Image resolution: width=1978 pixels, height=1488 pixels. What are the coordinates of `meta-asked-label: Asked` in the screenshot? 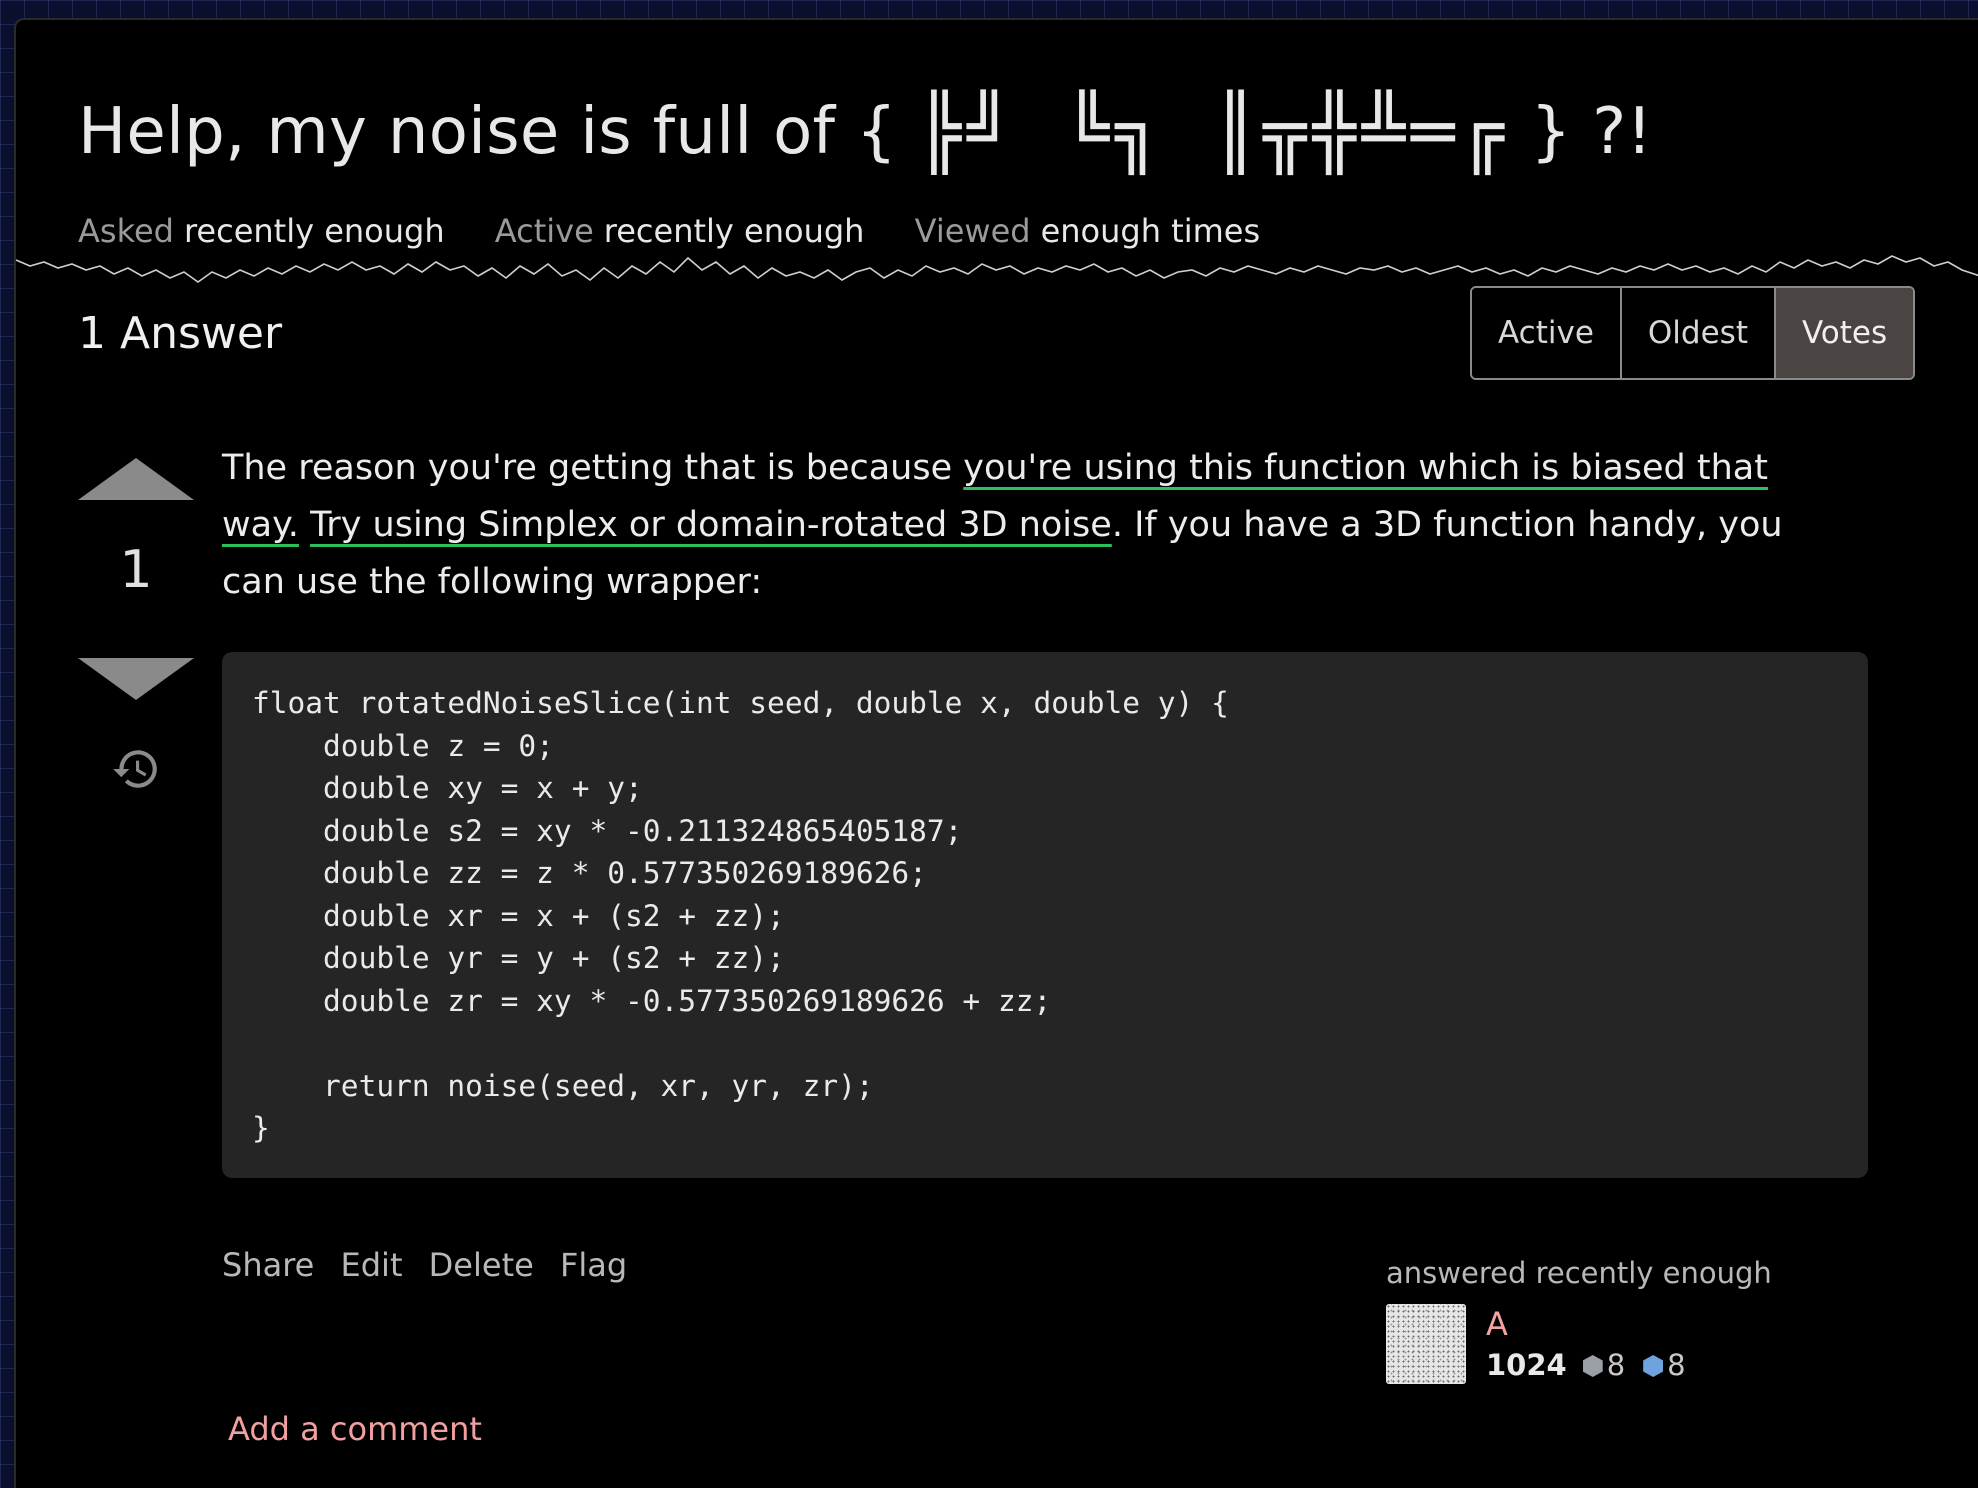 It's located at (126, 231).